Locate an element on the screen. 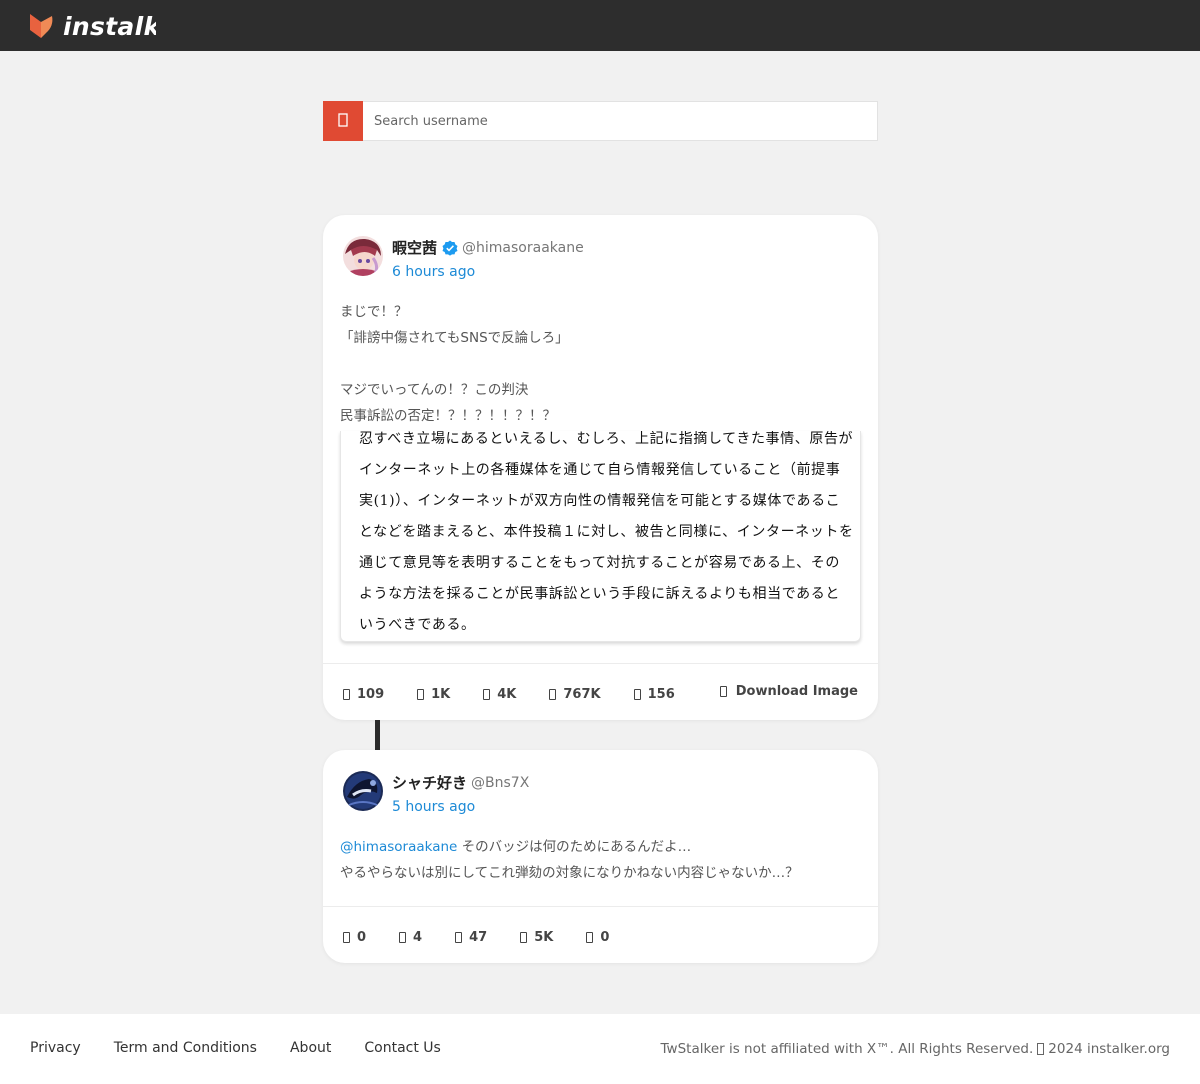 This screenshot has width=1200, height=1084. search-icon is located at coordinates (343, 121).